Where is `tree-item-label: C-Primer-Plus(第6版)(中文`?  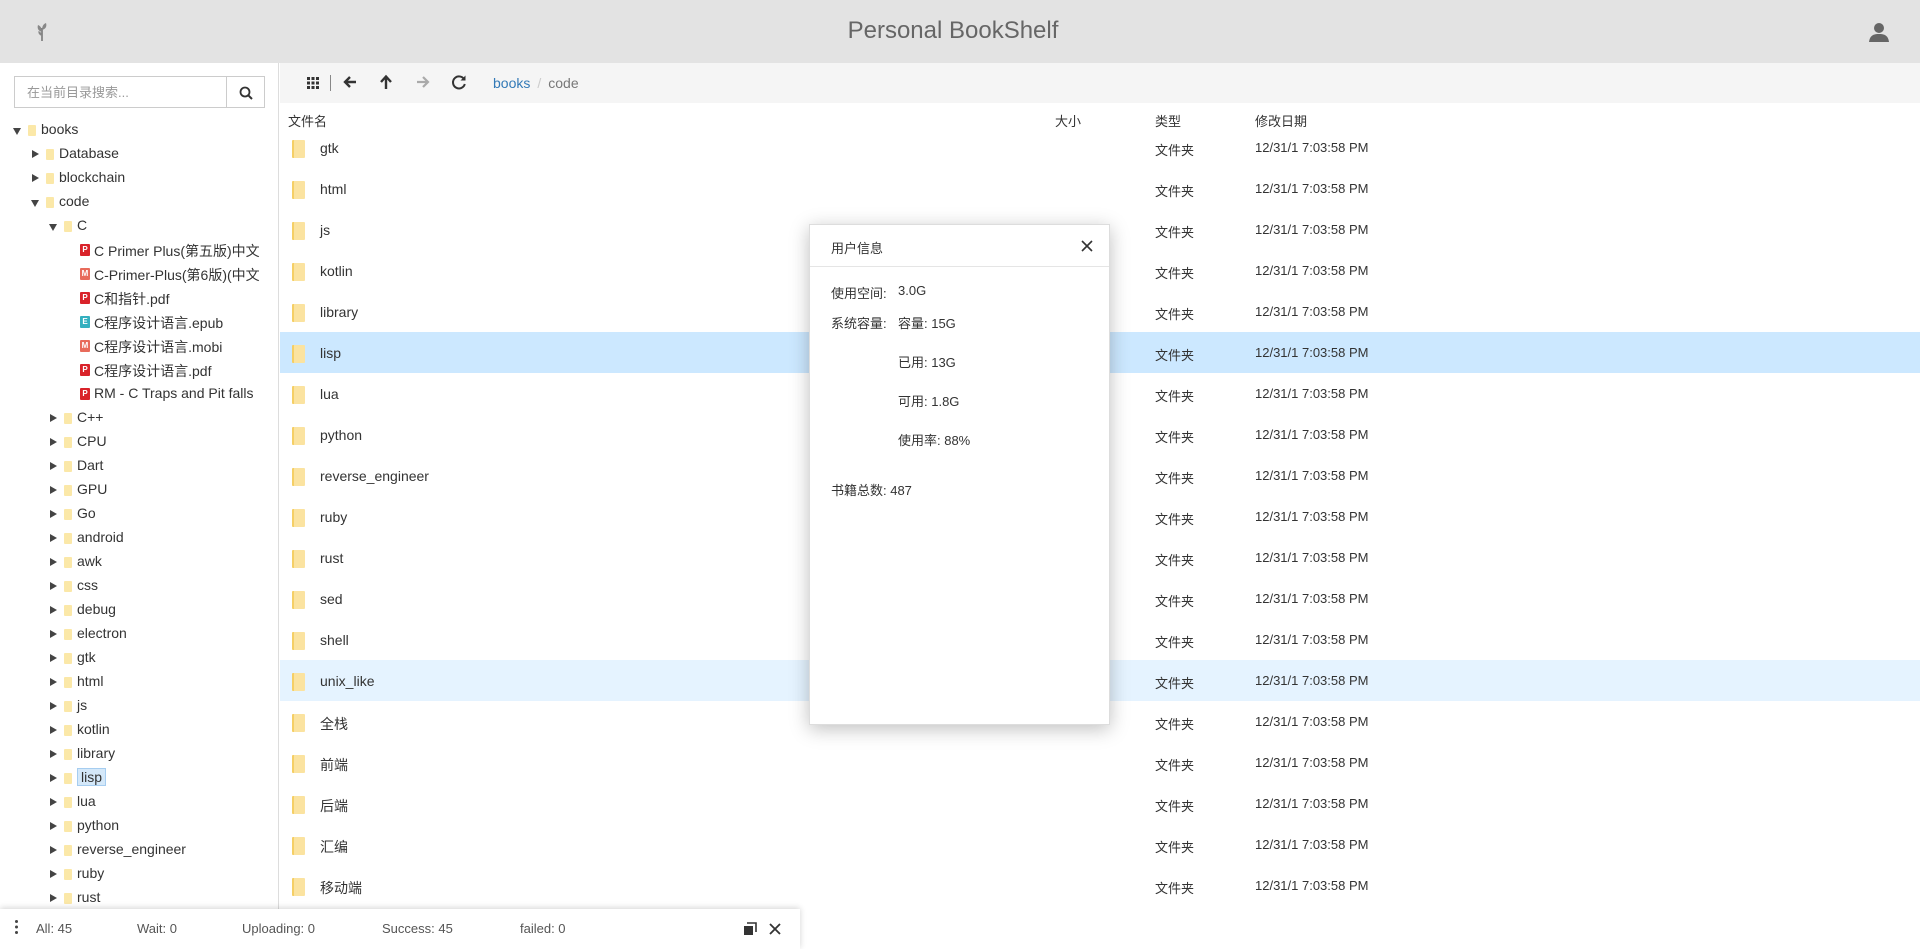 tree-item-label: C-Primer-Plus(第6版)(中文 is located at coordinates (177, 275).